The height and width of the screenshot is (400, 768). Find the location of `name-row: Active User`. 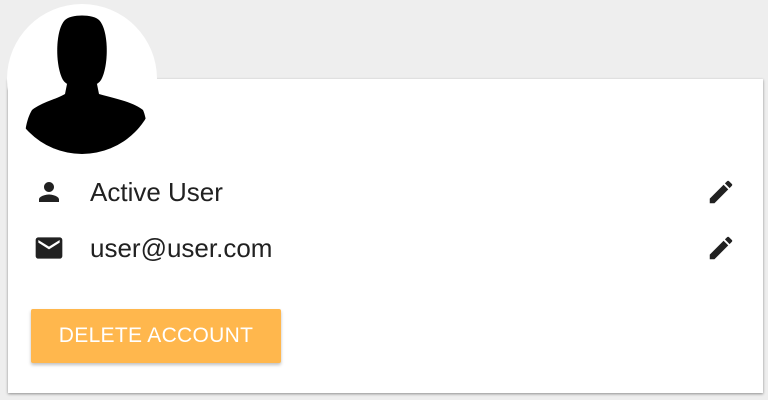

name-row: Active User is located at coordinates (385, 192).